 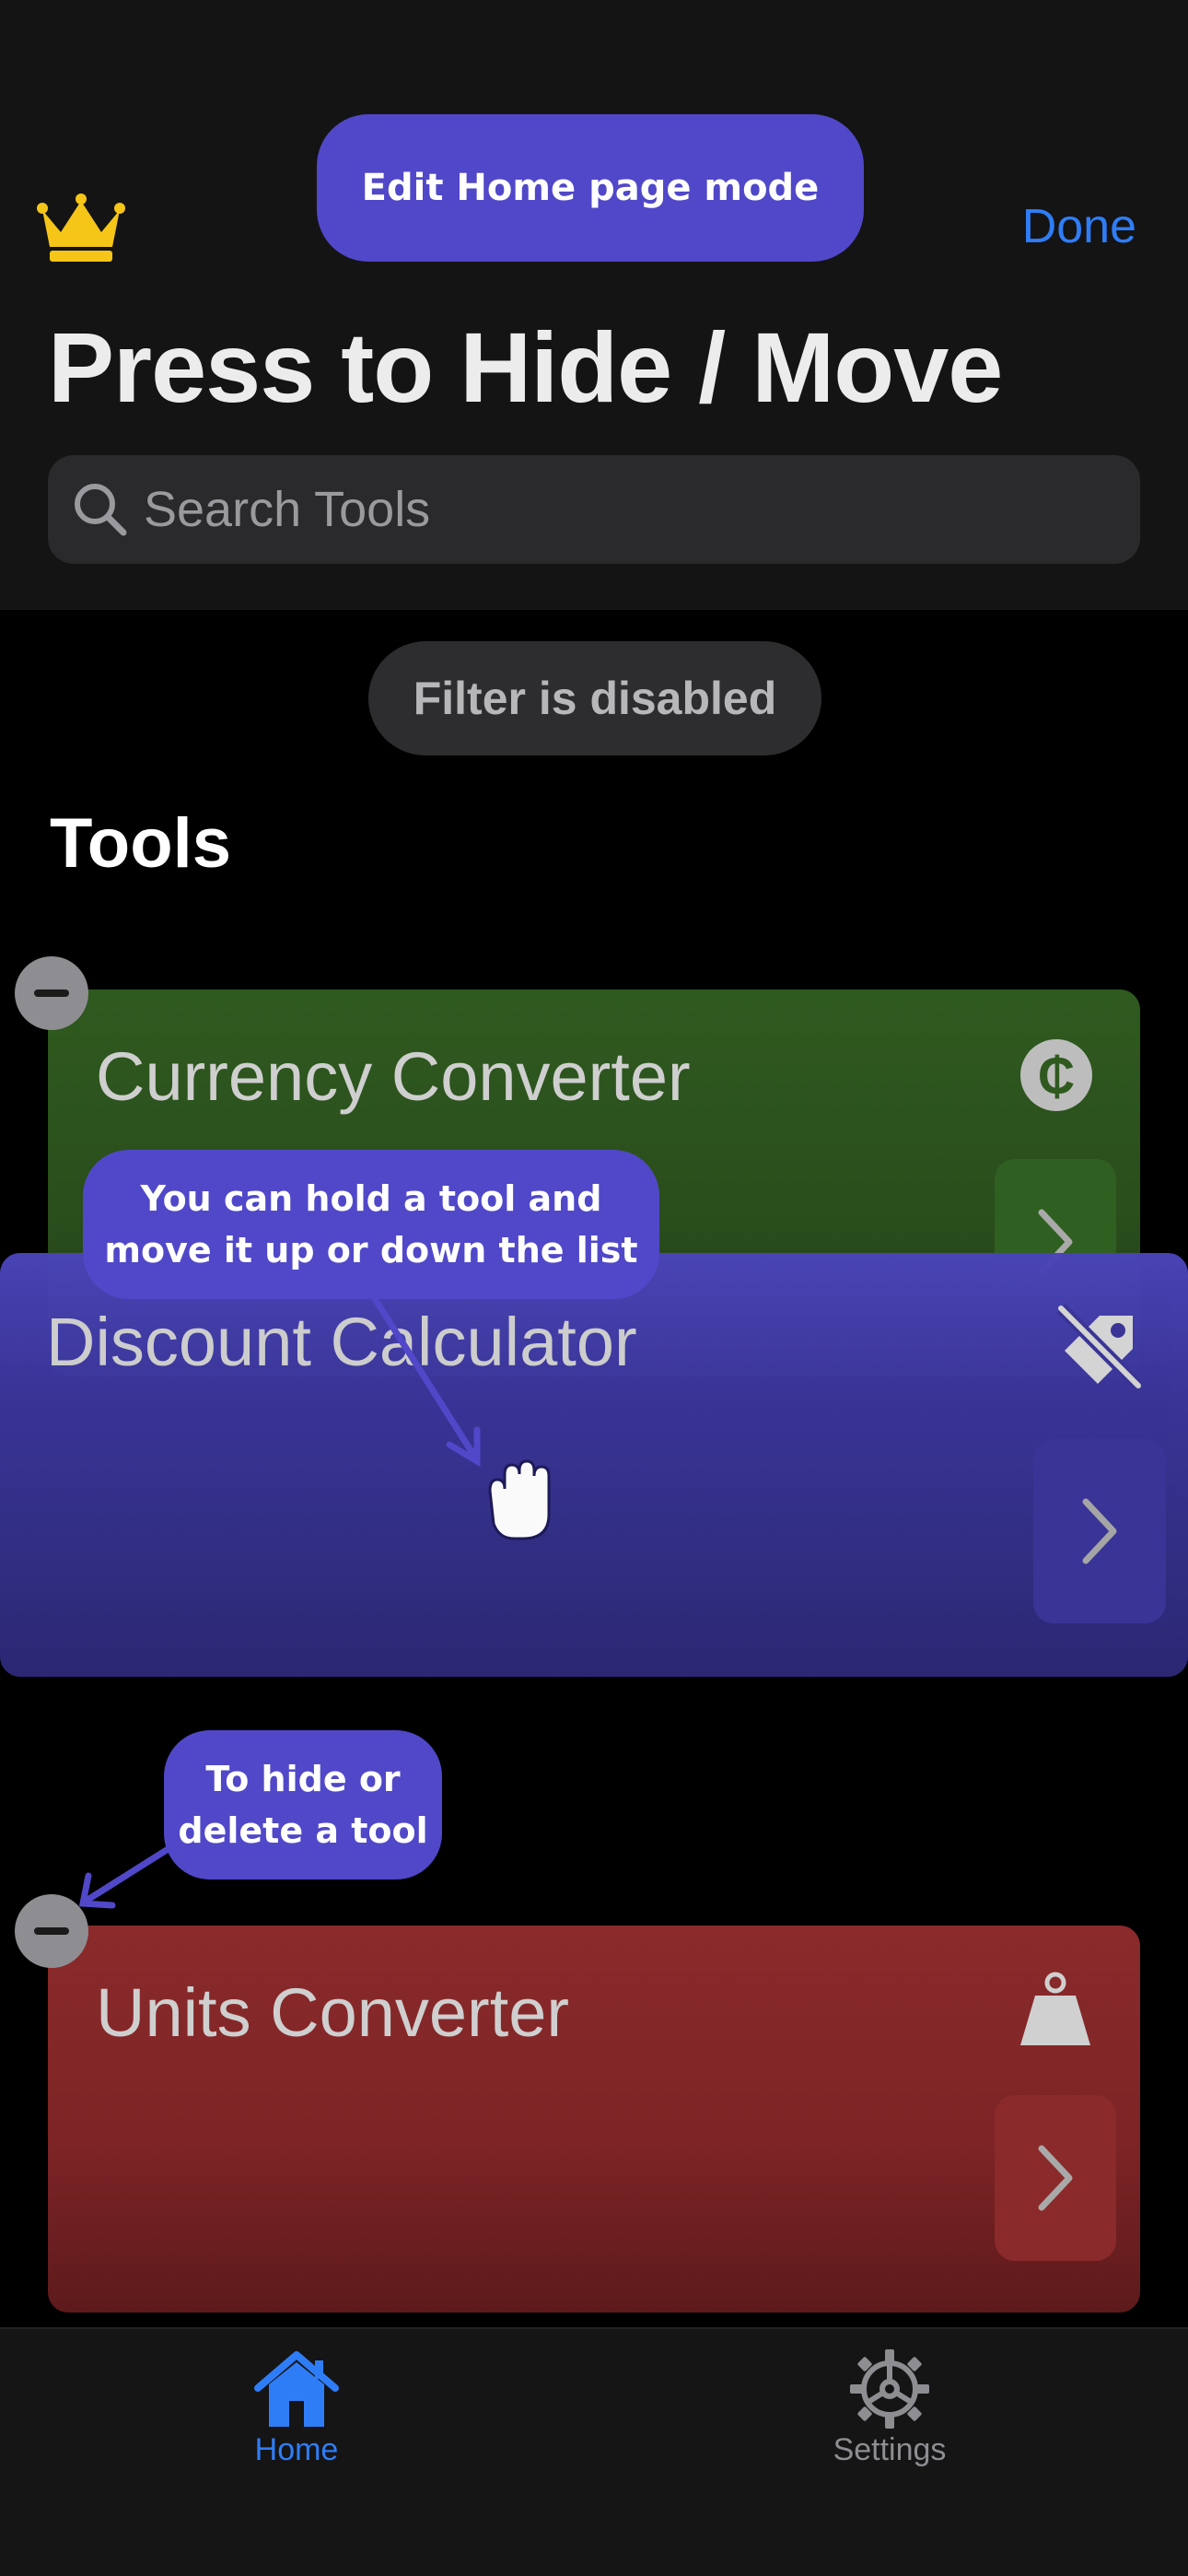 What do you see at coordinates (590, 188) in the screenshot?
I see `edit-mode-banner: Edit Home page mode` at bounding box center [590, 188].